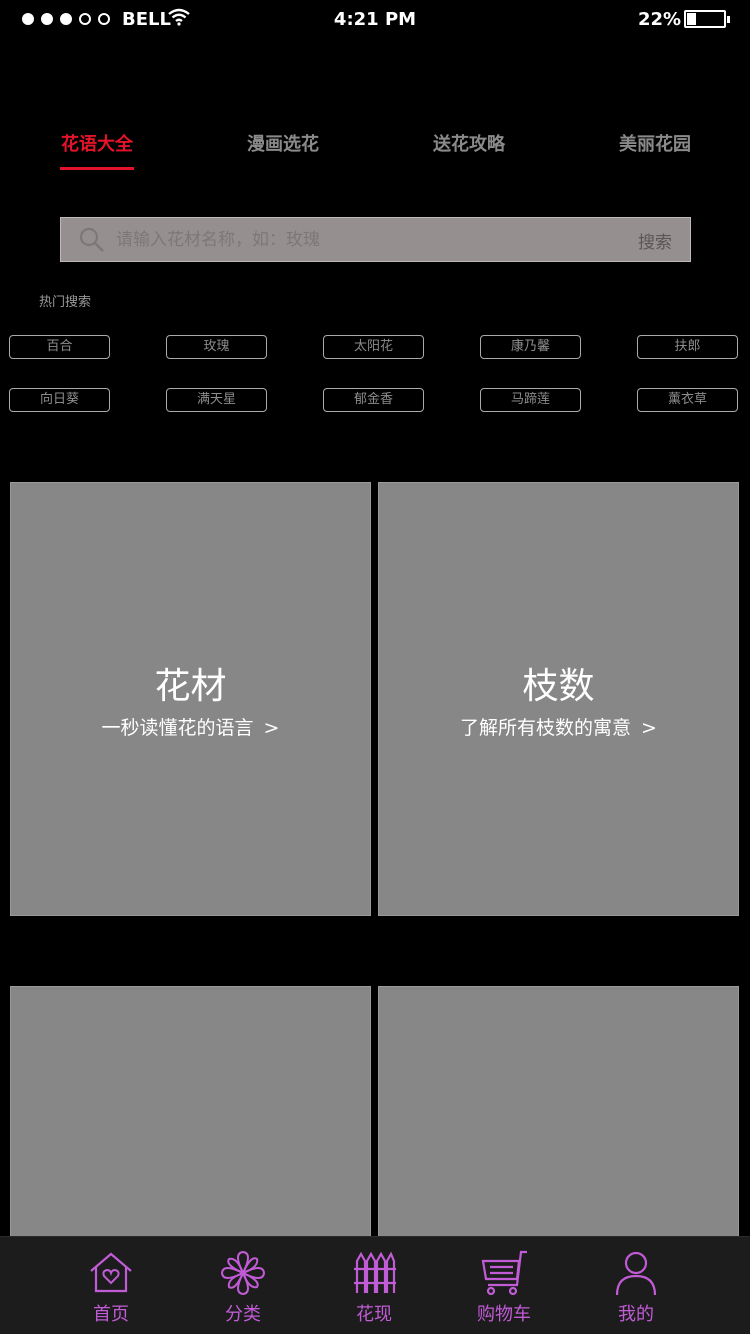 The image size is (750, 1334). I want to click on search-bar: 搜索, so click(375, 239).